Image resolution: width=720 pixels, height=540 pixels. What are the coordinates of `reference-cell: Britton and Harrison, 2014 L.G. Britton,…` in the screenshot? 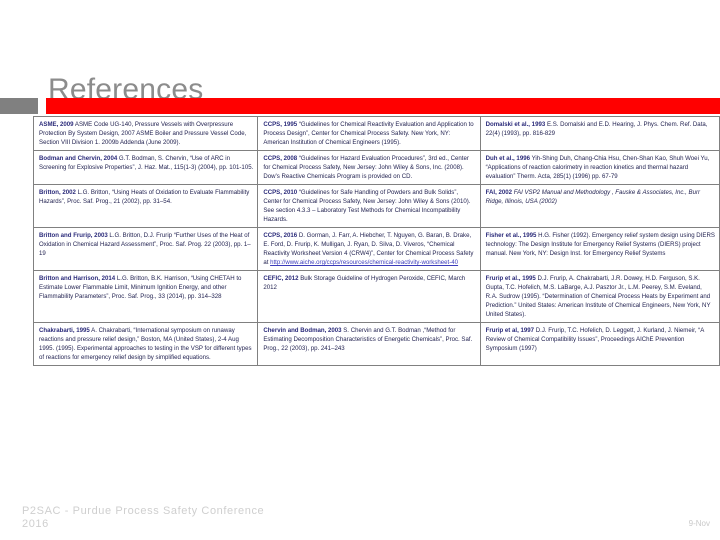 It's located at (145, 297).